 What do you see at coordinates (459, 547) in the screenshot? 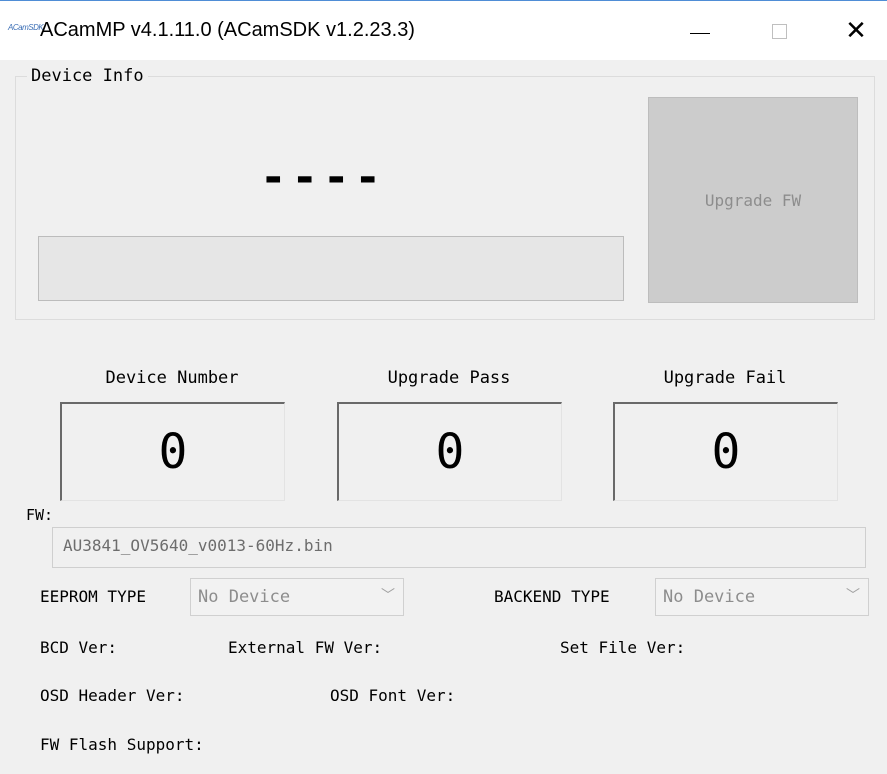
I see `fw-file-field: AU3841_OV5640_v0013-60Hz.bin` at bounding box center [459, 547].